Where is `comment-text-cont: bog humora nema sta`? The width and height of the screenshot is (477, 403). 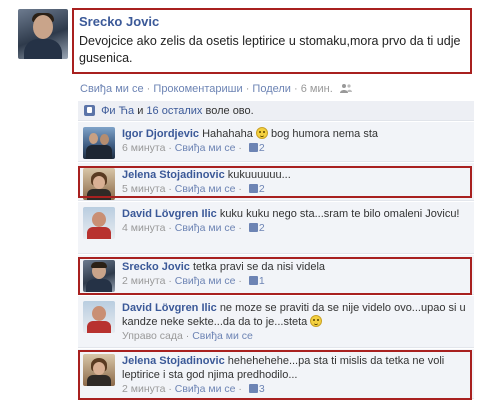
comment-text-cont: bog humora nema sta is located at coordinates (325, 134).